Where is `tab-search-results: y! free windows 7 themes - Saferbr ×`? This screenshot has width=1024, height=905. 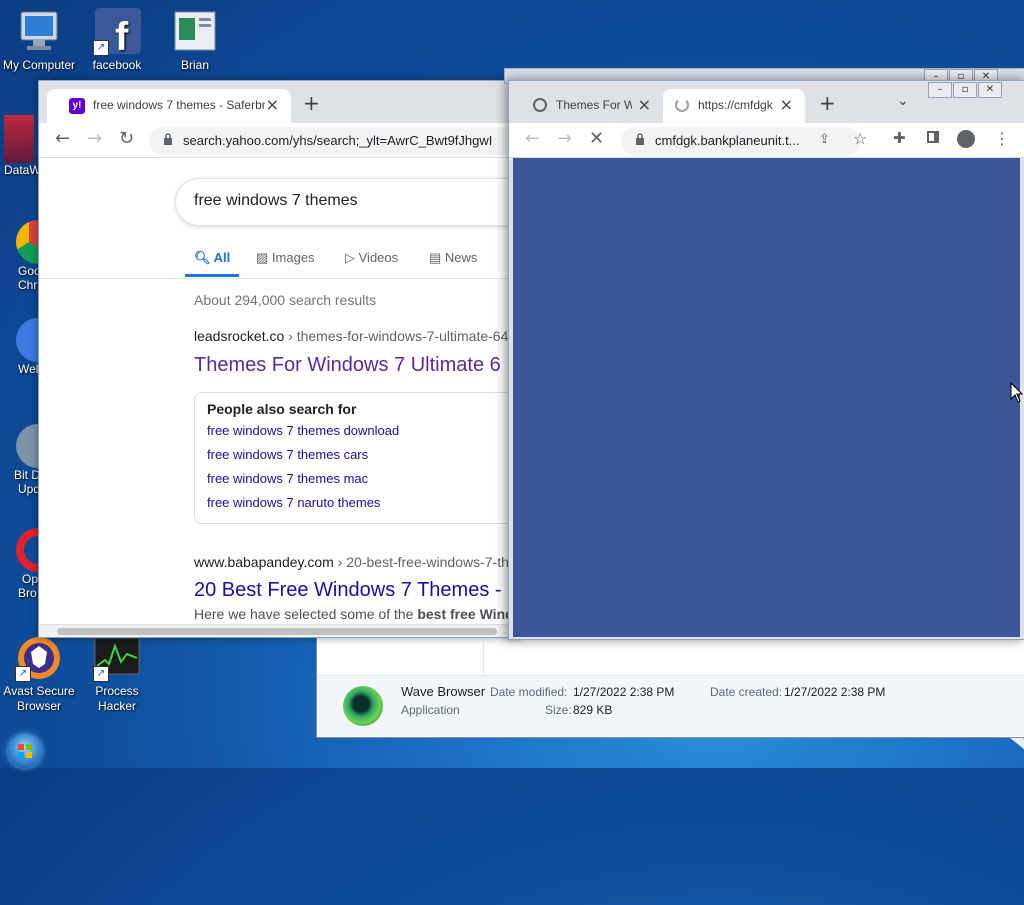 tab-search-results: y! free windows 7 themes - Saferbr × is located at coordinates (169, 106).